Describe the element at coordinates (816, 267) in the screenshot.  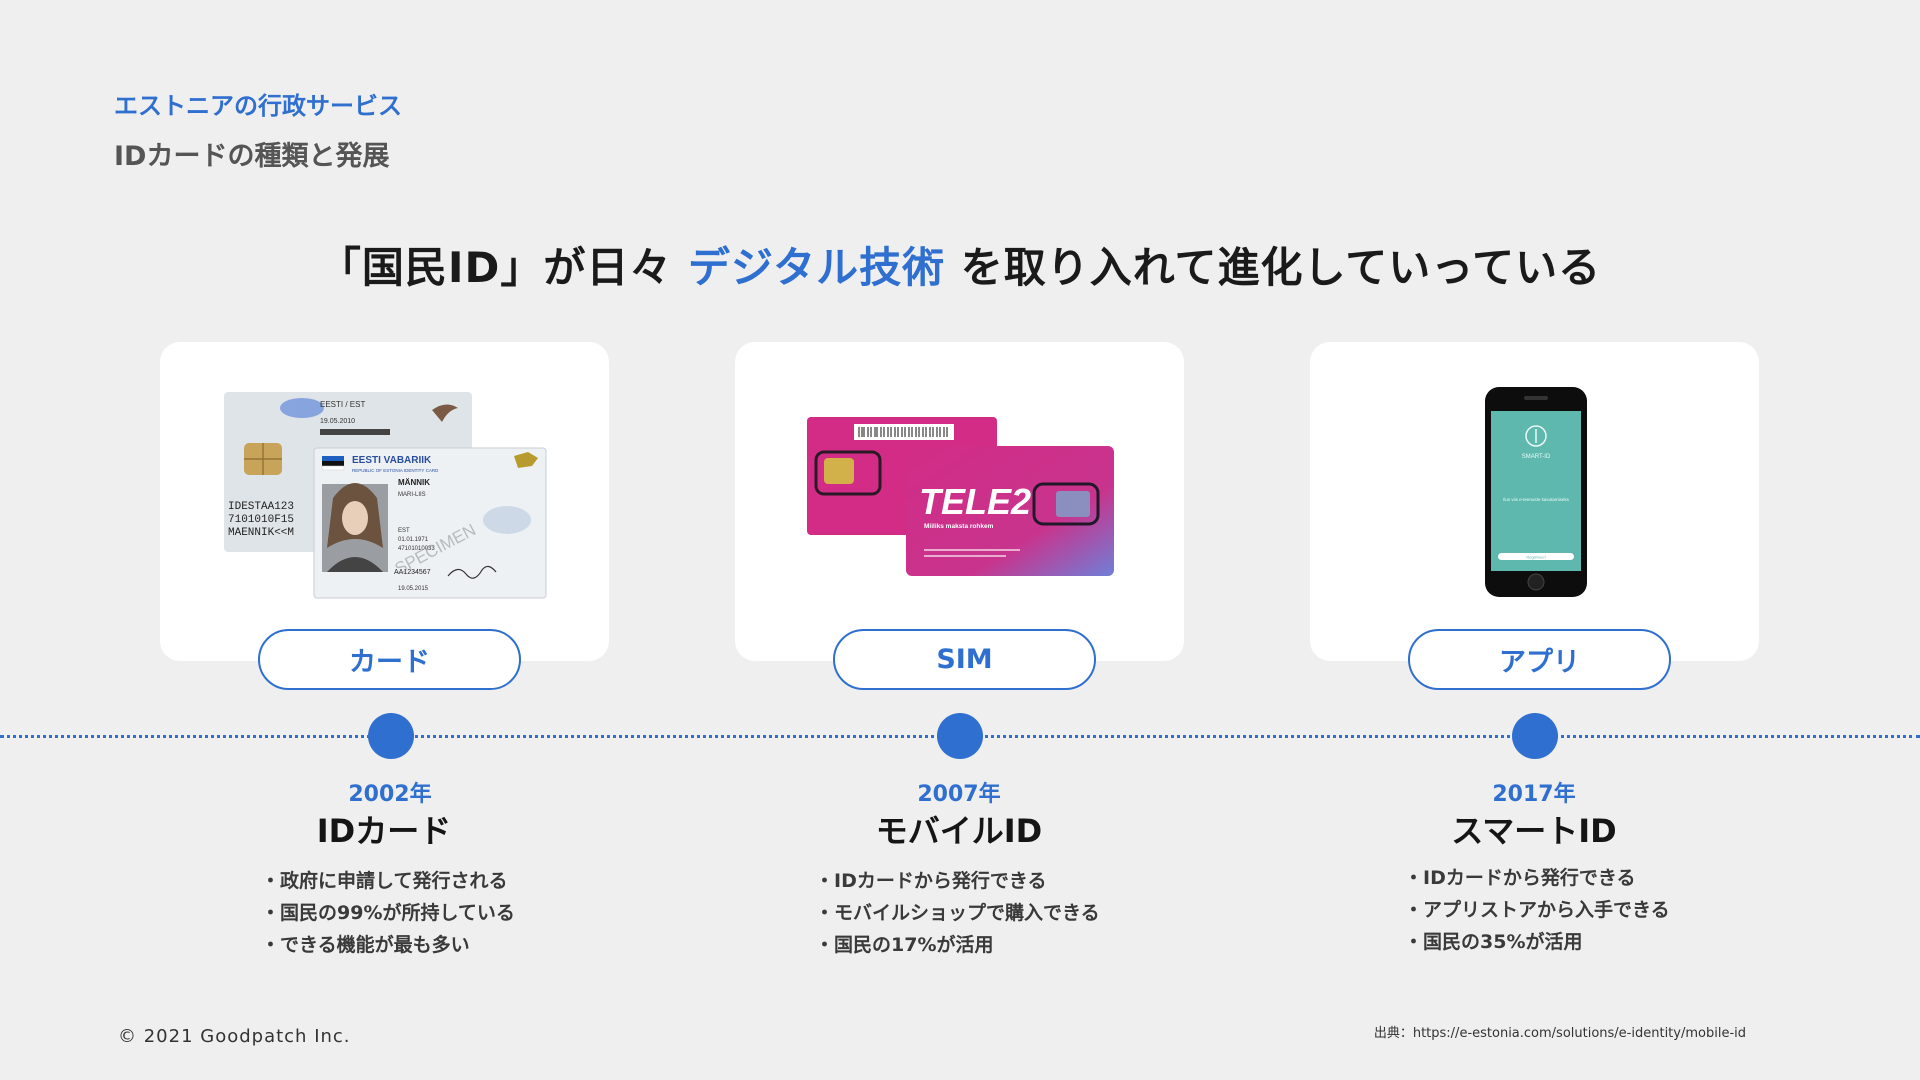
I see `headline-highlight: デジタル技術` at that location.